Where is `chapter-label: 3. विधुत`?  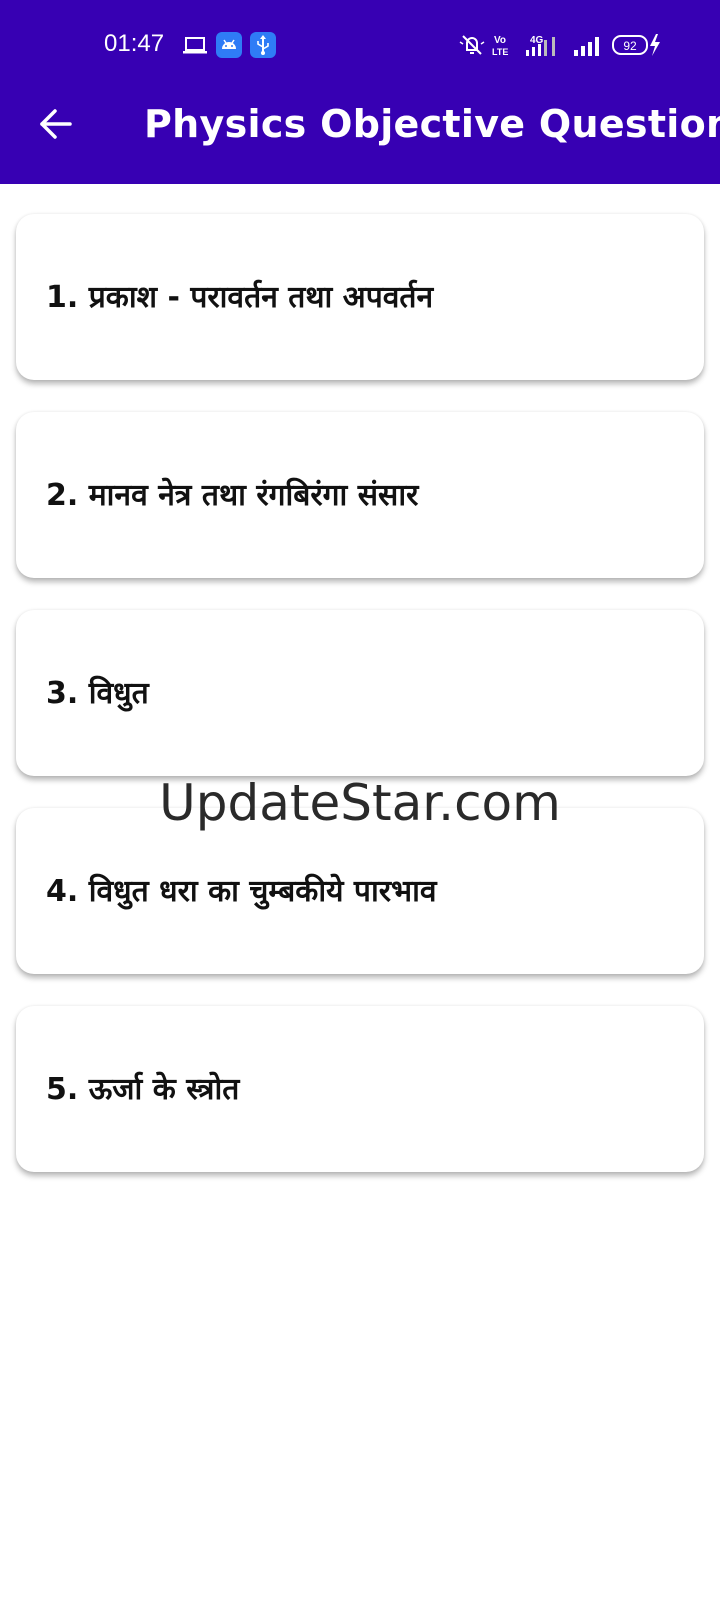
chapter-label: 3. विधुत is located at coordinates (97, 693).